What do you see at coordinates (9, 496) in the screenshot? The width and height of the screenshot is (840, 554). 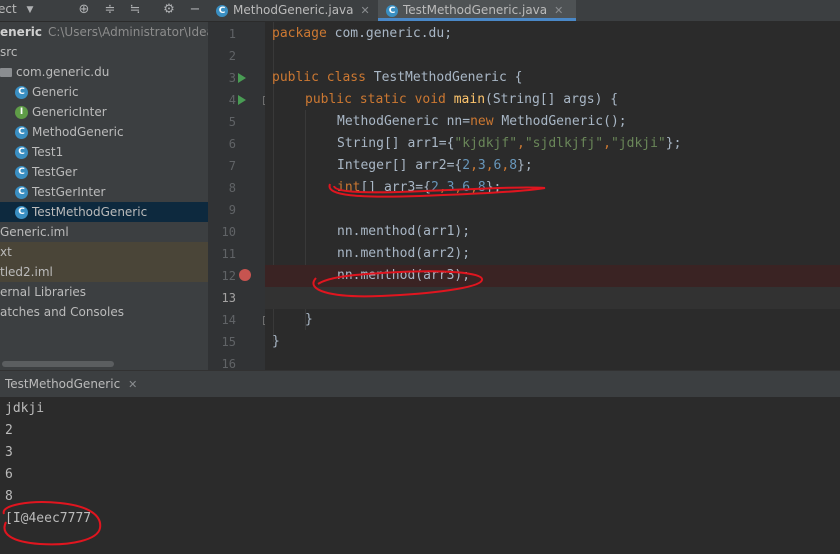 I see `console-line: 8` at bounding box center [9, 496].